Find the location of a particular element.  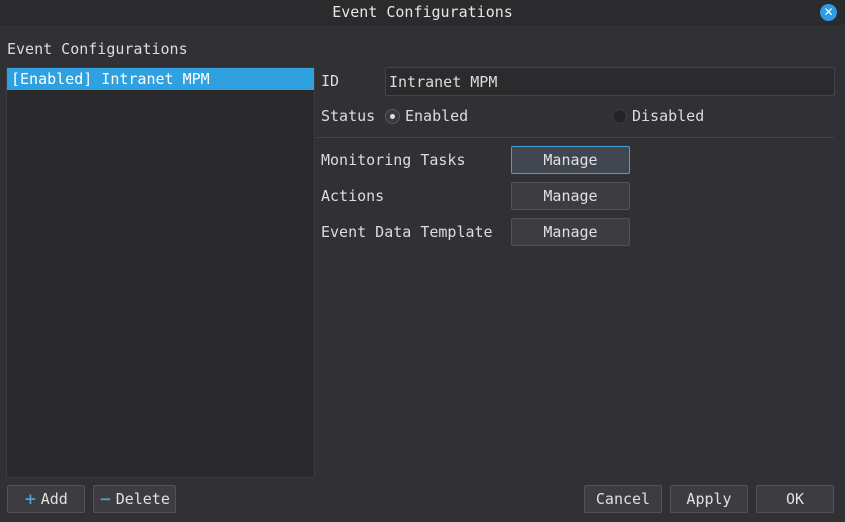

manage-actions-button: Manage is located at coordinates (570, 196).